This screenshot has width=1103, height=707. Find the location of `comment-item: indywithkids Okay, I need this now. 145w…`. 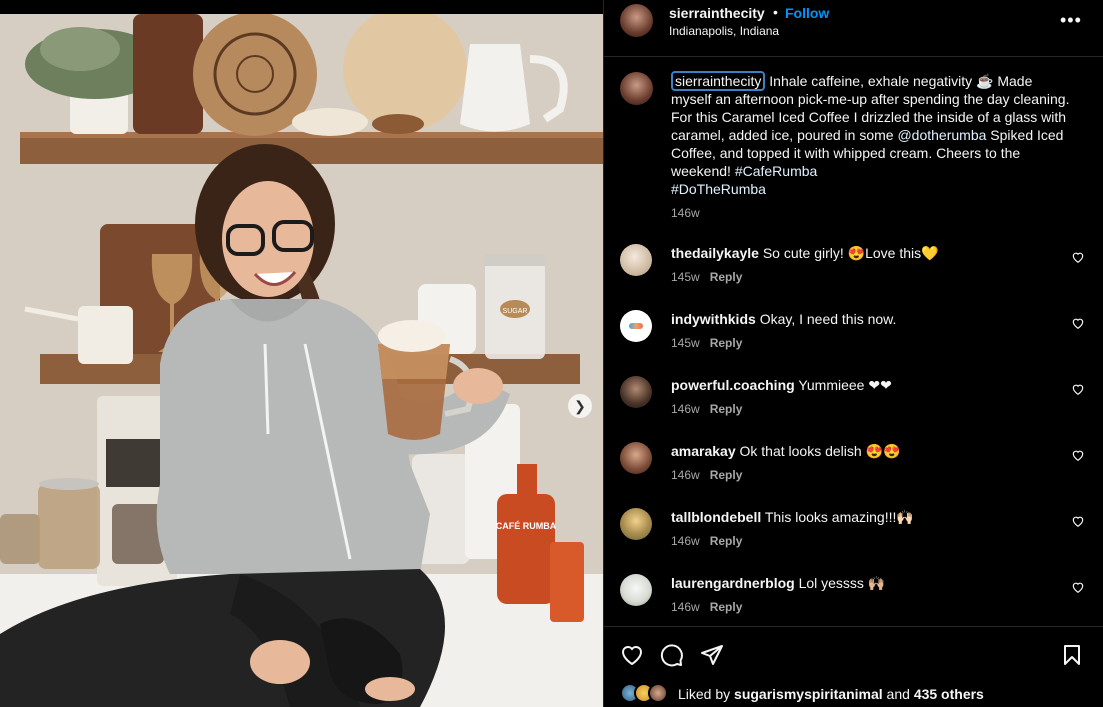

comment-item: indywithkids Okay, I need this now. 145w… is located at coordinates (853, 343).